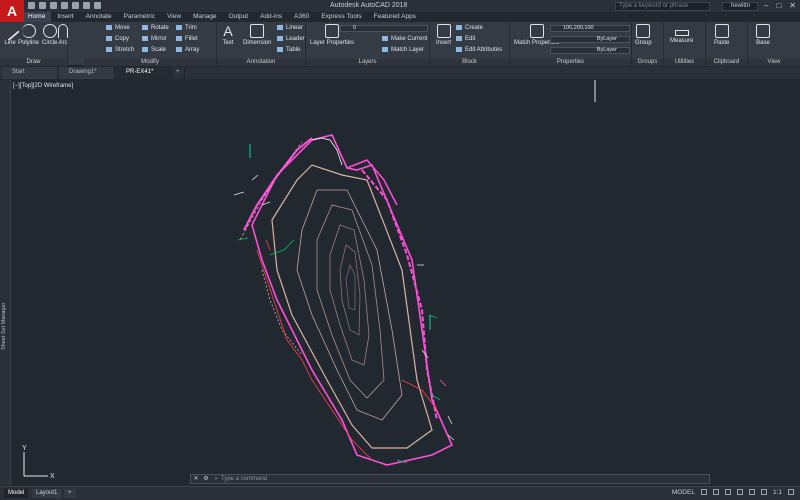 This screenshot has width=800, height=500. Describe the element at coordinates (150, 62) in the screenshot. I see `modify-panel-title: Modify` at that location.